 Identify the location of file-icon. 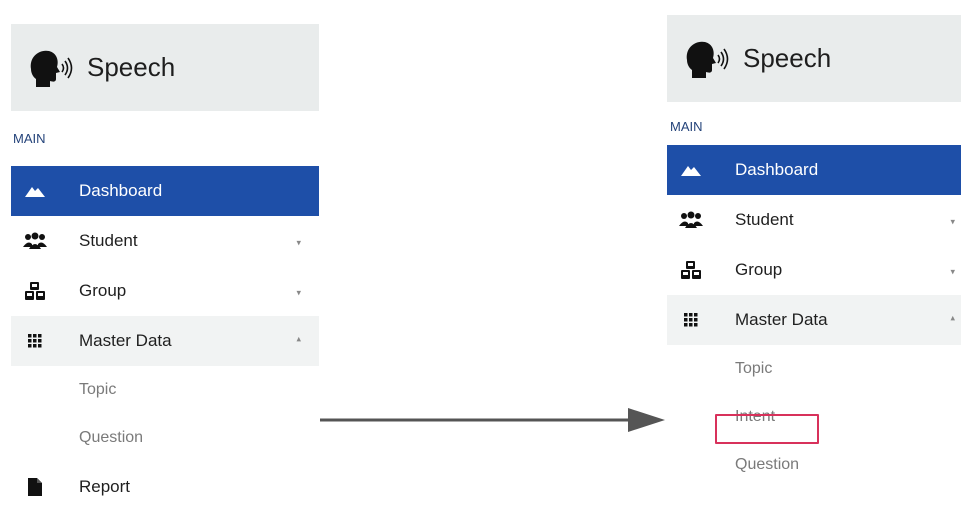
(35, 487).